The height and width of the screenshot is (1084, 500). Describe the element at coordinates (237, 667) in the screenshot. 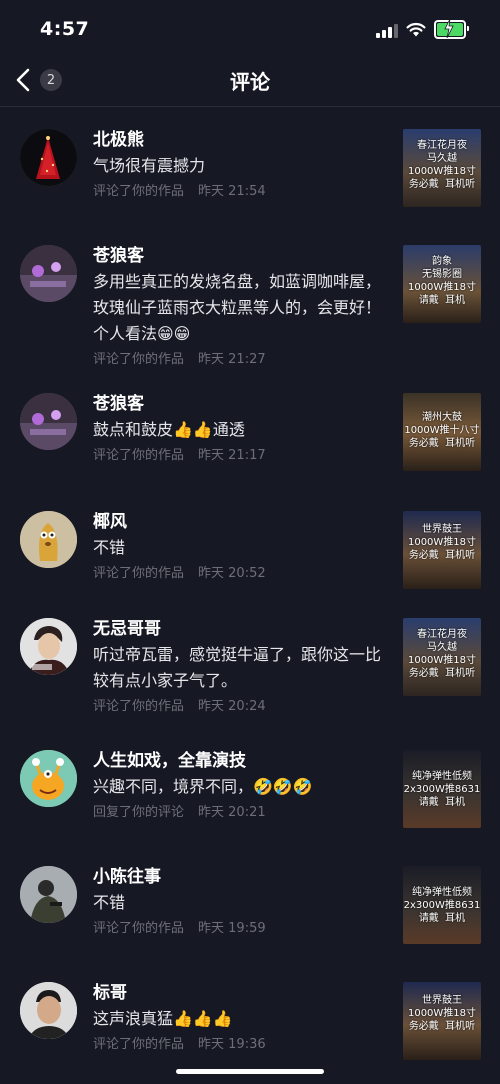

I see `comment-text: 听过帝瓦雷，感觉挺牛逼了，跟你这一比较有点小家子气了。` at that location.